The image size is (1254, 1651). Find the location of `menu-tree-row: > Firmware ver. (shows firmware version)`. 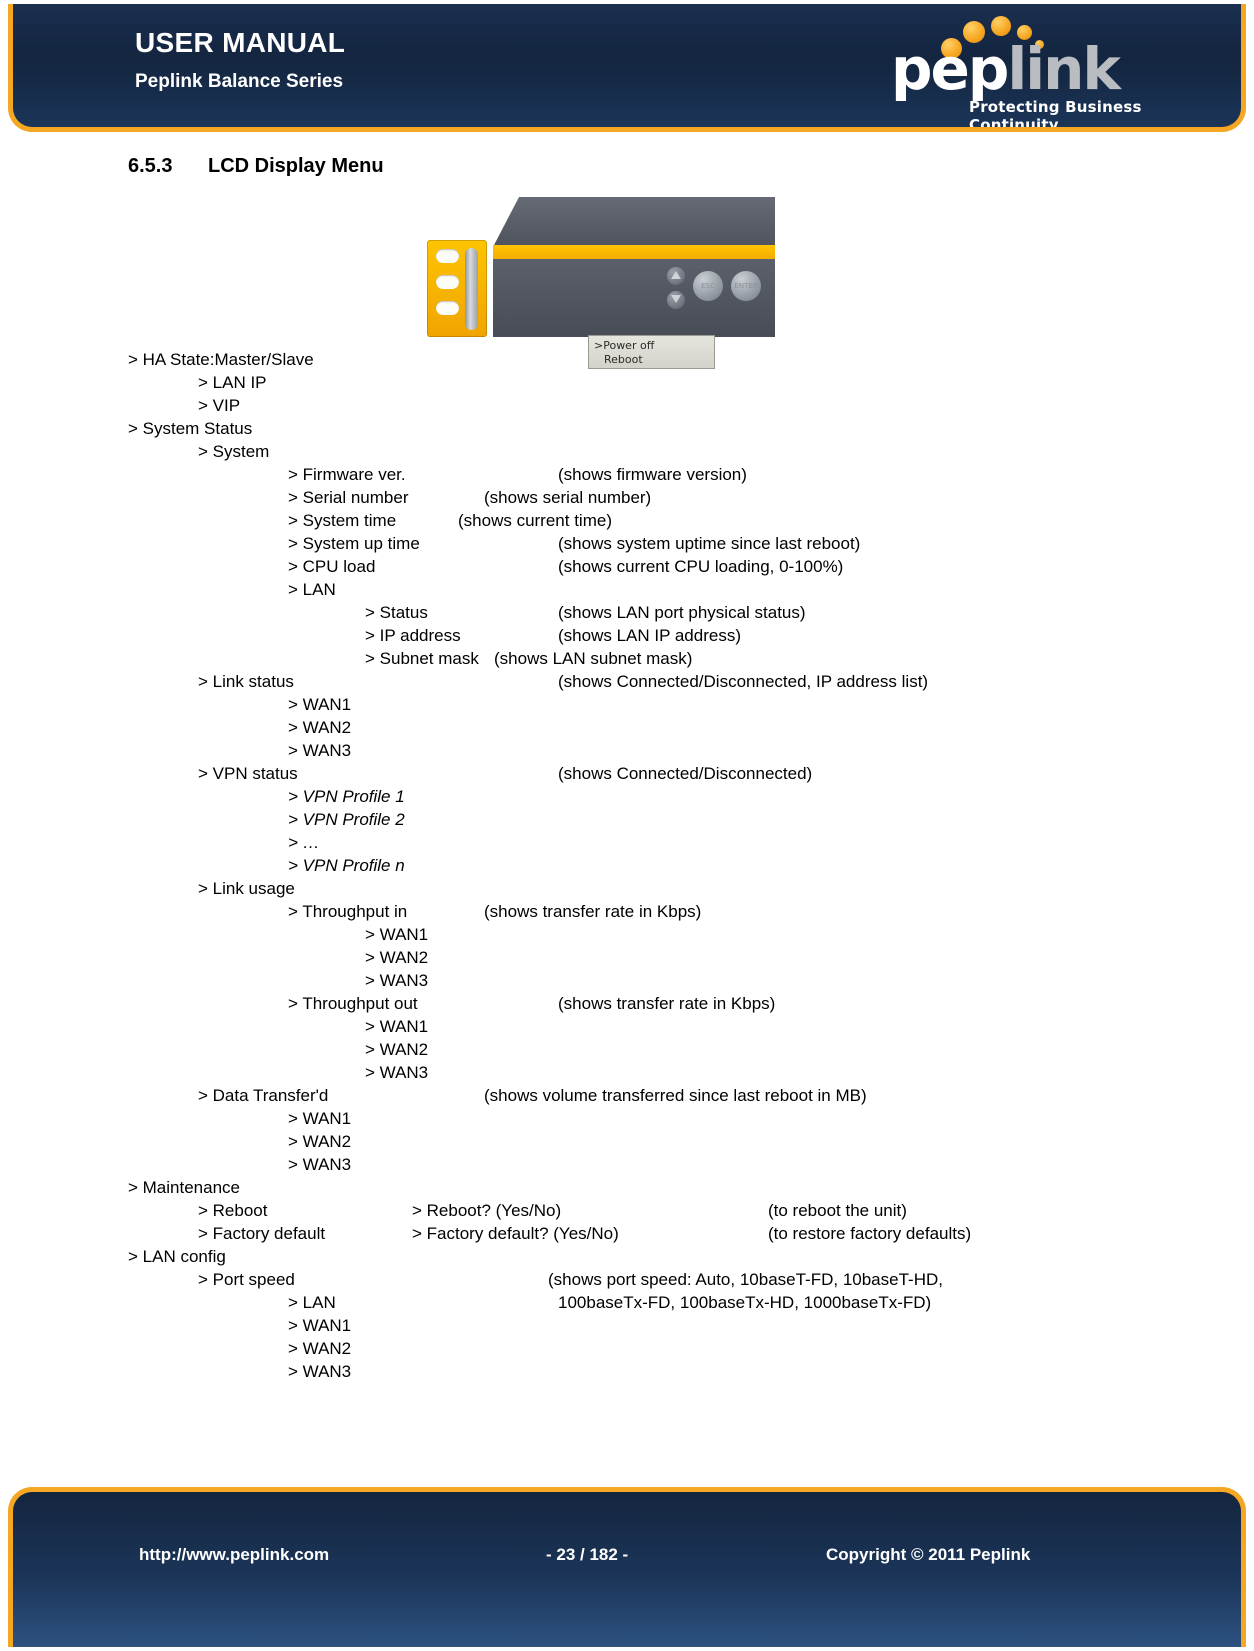

menu-tree-row: > Firmware ver. (shows firmware version) is located at coordinates (627, 474).